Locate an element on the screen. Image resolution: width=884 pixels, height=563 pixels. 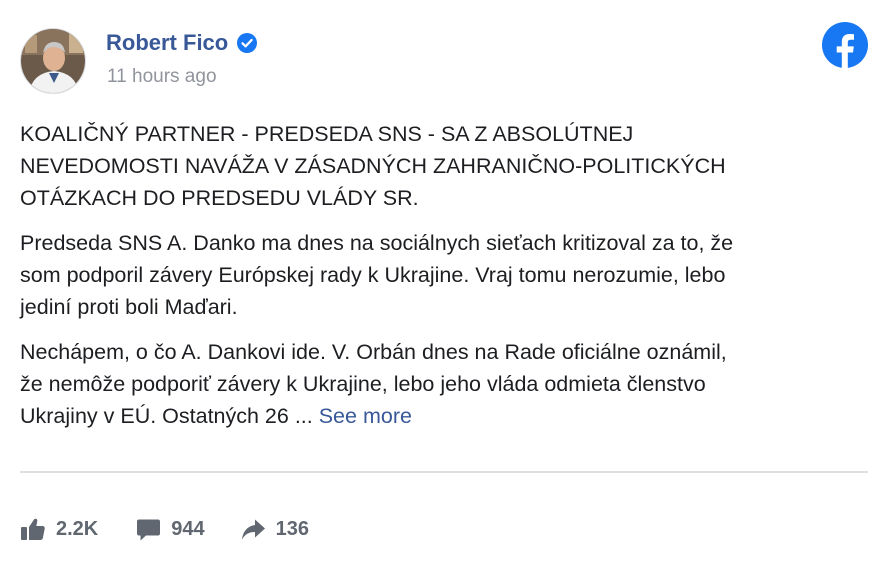
thumbs-up-icon is located at coordinates (33, 529).